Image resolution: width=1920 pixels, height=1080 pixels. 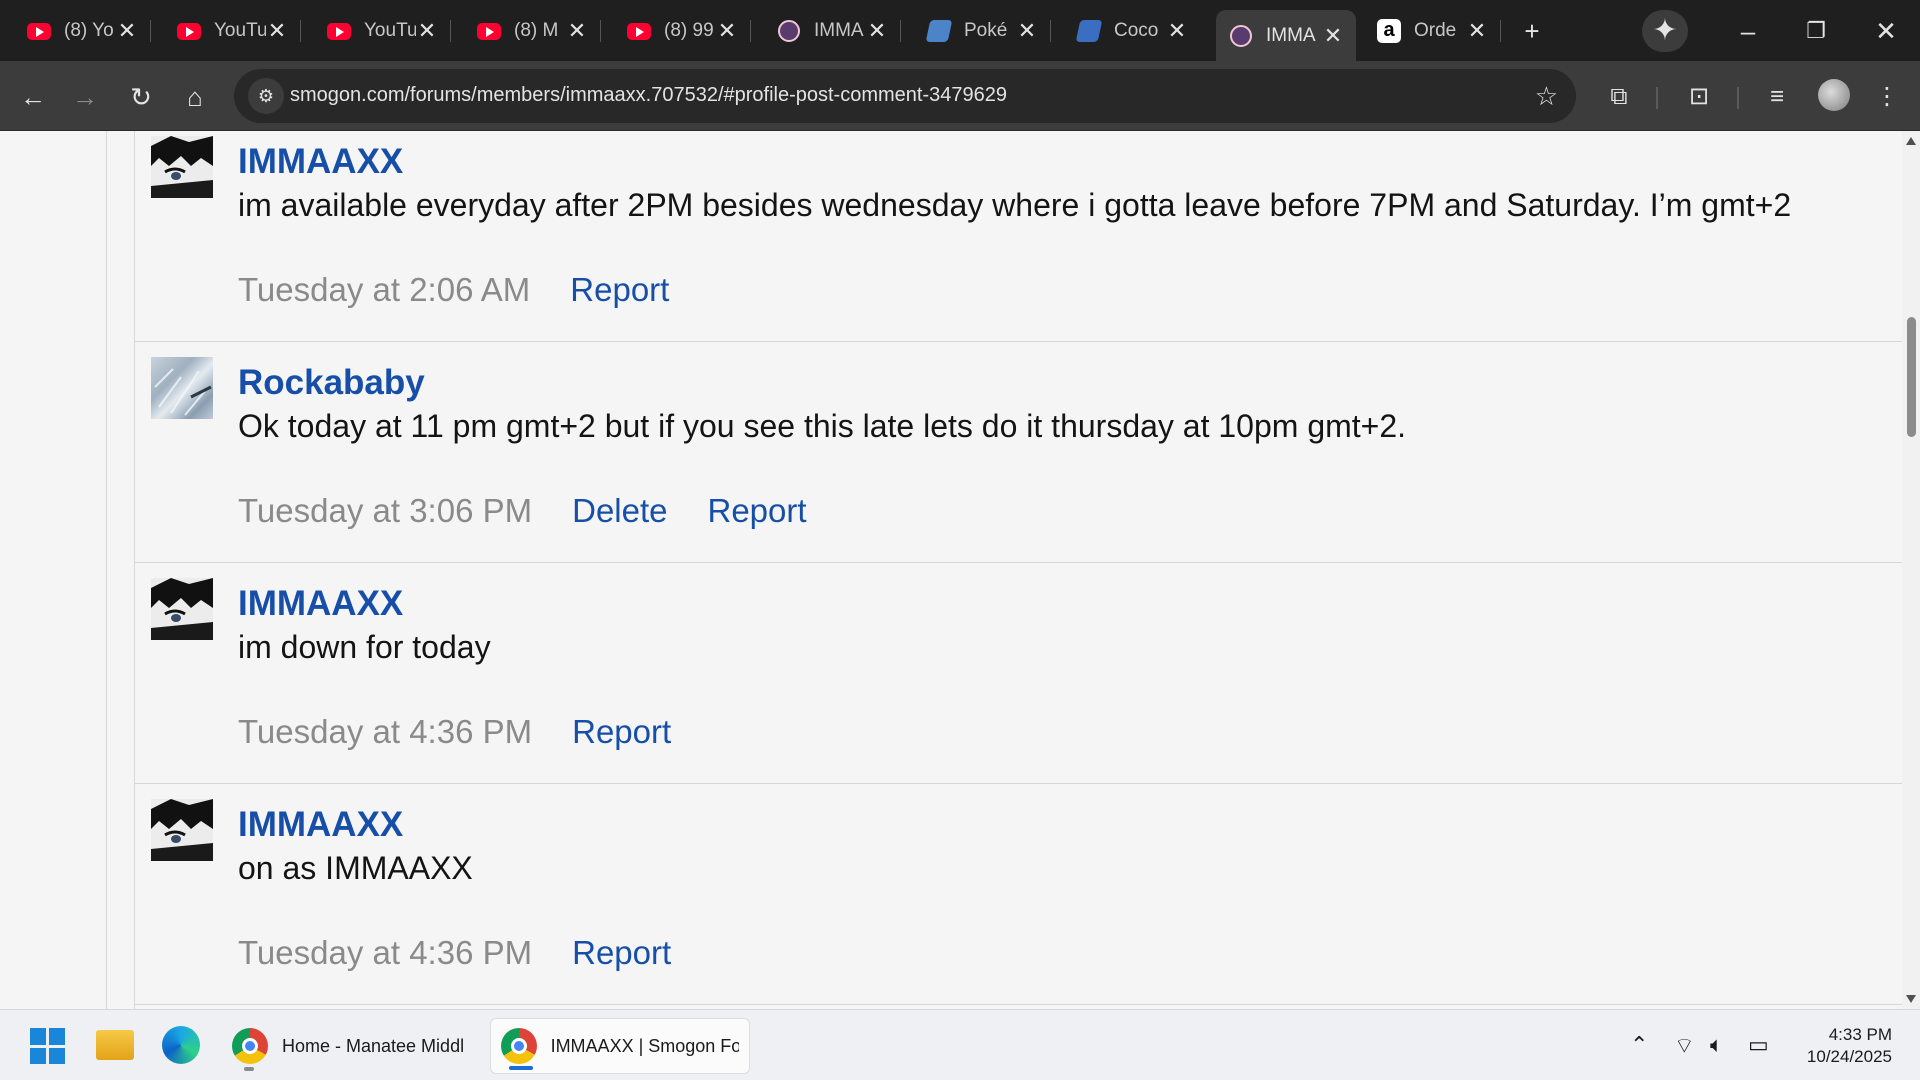 I want to click on tab-youtube-5: (8) 99 ✕, so click(x=682, y=31).